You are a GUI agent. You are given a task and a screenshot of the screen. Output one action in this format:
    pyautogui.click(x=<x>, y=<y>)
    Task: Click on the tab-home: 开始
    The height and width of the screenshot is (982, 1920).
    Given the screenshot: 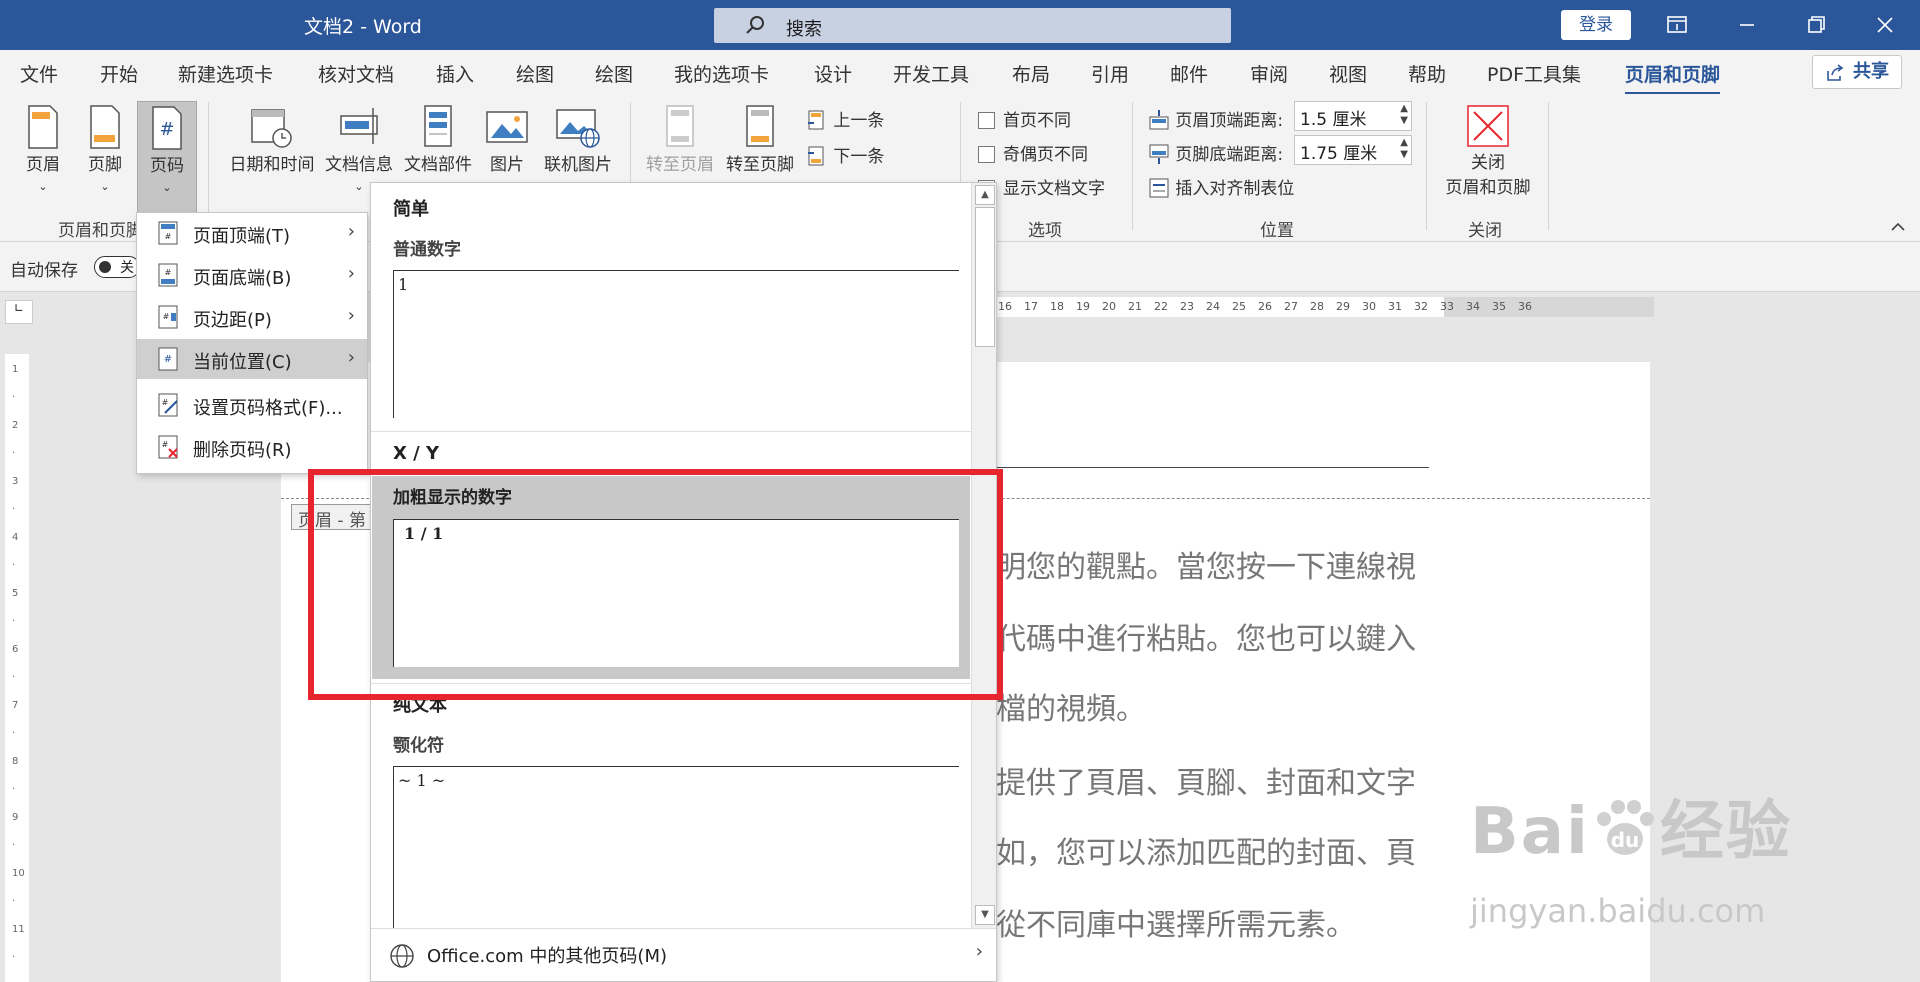 What is the action you would take?
    pyautogui.click(x=119, y=73)
    